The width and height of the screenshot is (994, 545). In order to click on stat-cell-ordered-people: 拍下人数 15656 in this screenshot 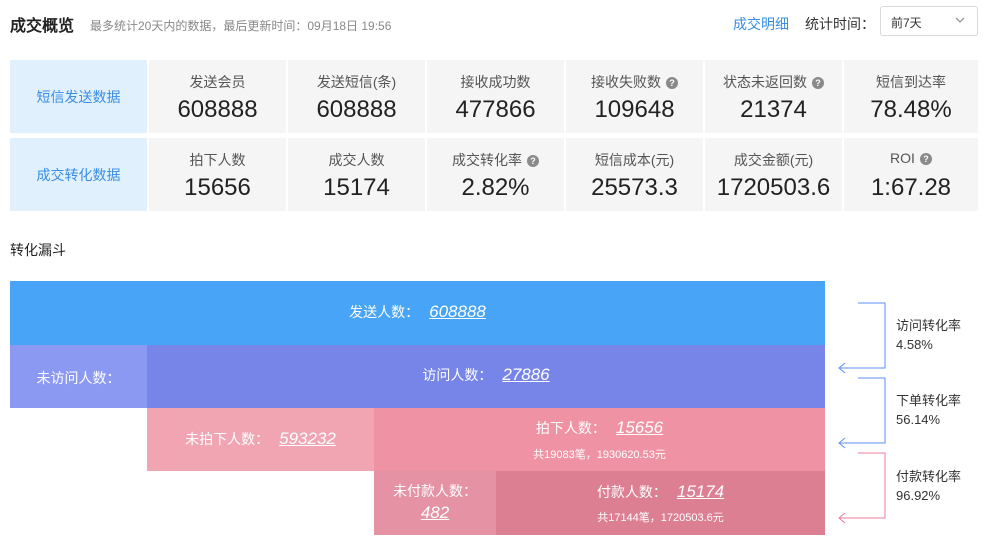, I will do `click(217, 174)`.